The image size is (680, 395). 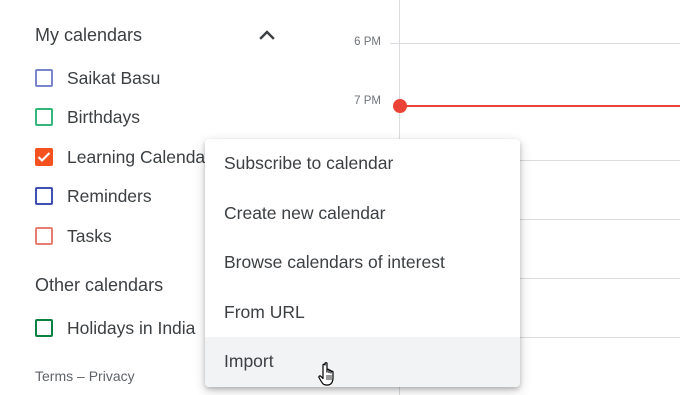 What do you see at coordinates (112, 376) in the screenshot?
I see `privacy-link: Privacy` at bounding box center [112, 376].